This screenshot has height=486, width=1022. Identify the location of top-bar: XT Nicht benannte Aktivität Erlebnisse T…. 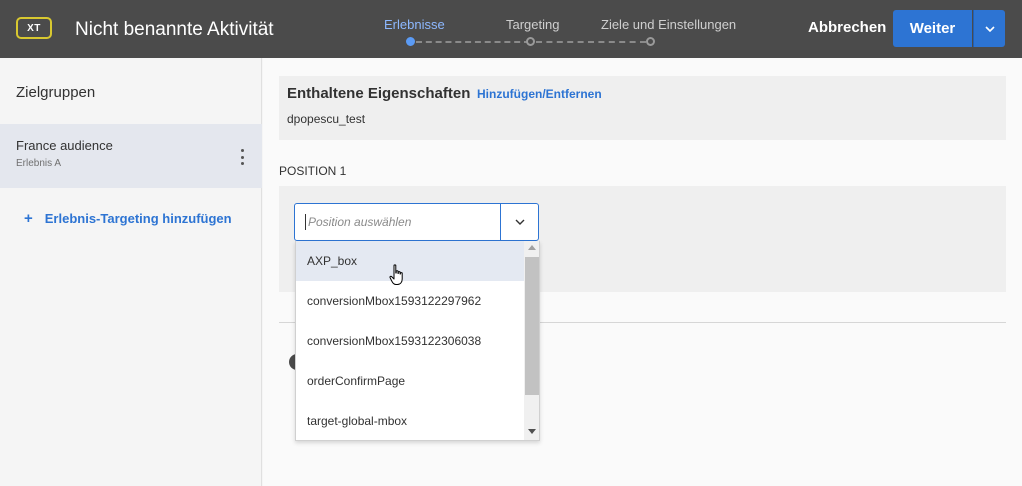
(511, 29).